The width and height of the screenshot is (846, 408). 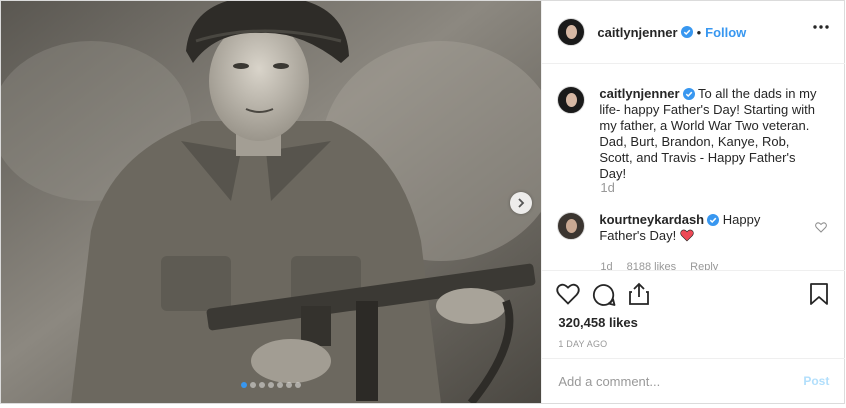 What do you see at coordinates (819, 294) in the screenshot?
I see `bookmark-icon` at bounding box center [819, 294].